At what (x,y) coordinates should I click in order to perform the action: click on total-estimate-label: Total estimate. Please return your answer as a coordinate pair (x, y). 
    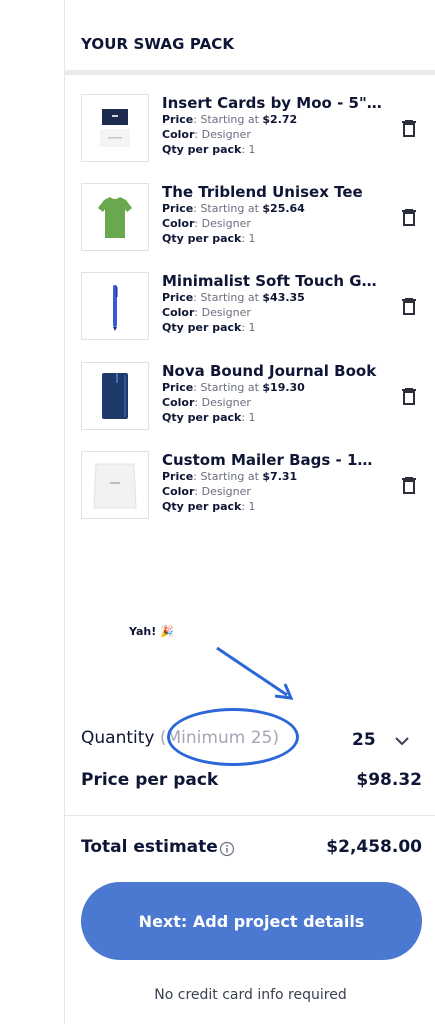
    Looking at the image, I should click on (149, 847).